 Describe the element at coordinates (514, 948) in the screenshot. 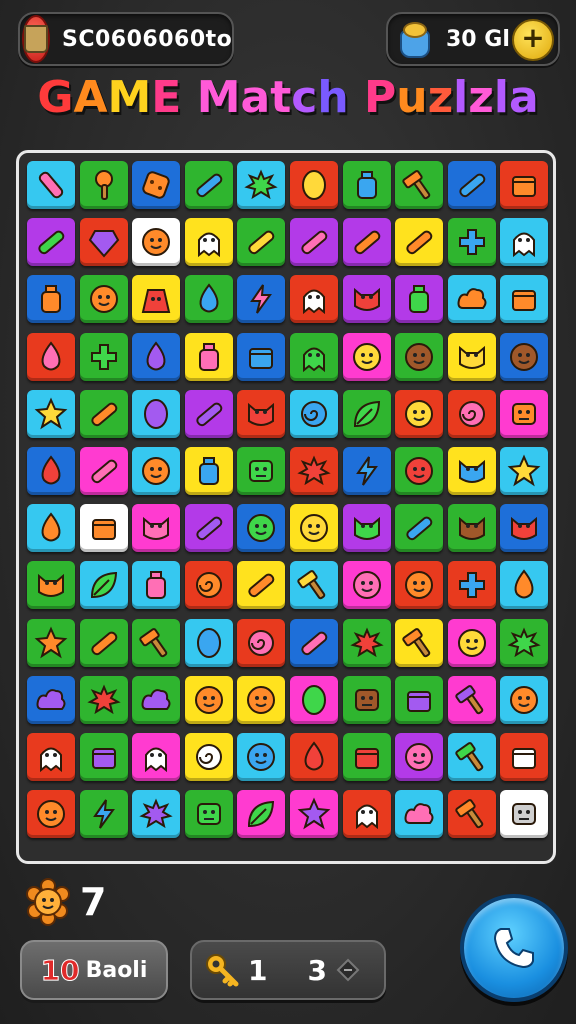

I see `call-button` at that location.